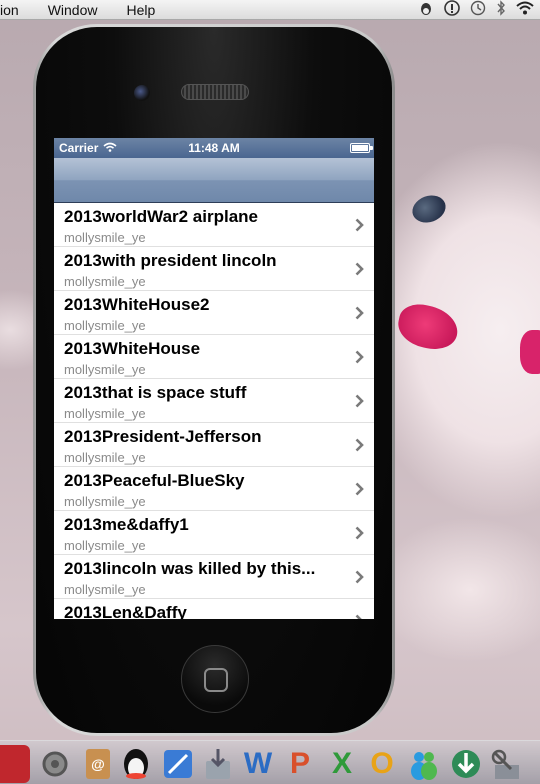 The width and height of the screenshot is (540, 784). I want to click on dock: @ W P X O, so click(270, 762).